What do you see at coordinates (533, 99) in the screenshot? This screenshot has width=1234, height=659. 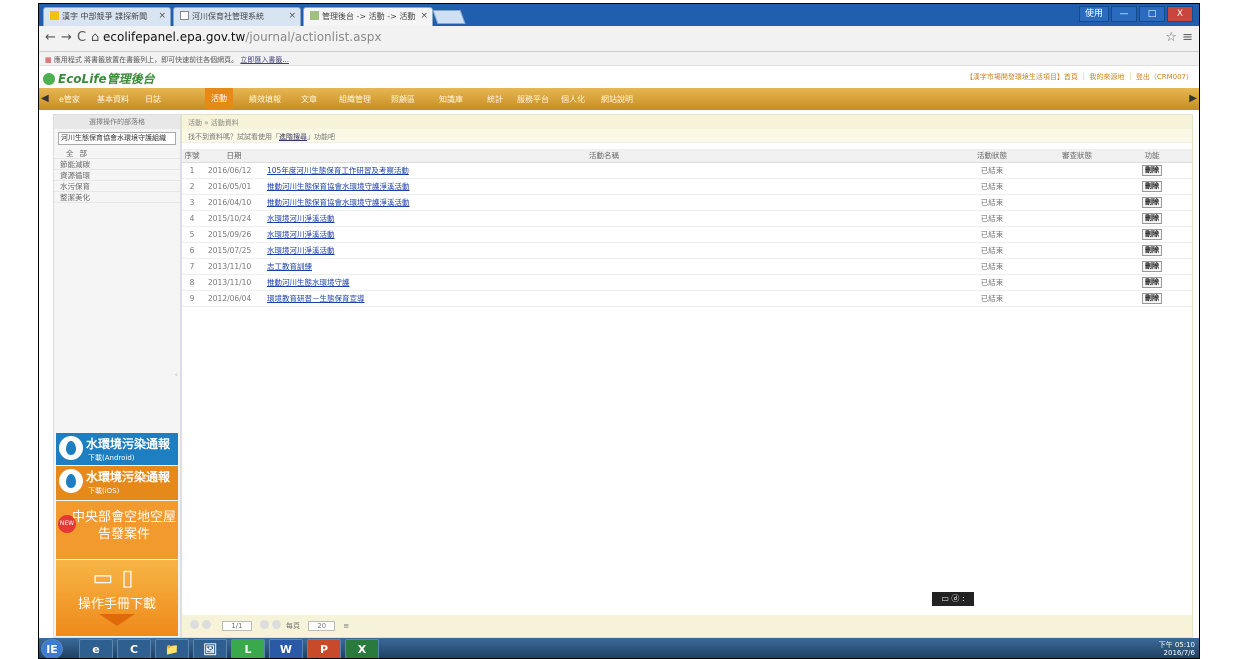 I see `menu-item-service: 服務平台` at bounding box center [533, 99].